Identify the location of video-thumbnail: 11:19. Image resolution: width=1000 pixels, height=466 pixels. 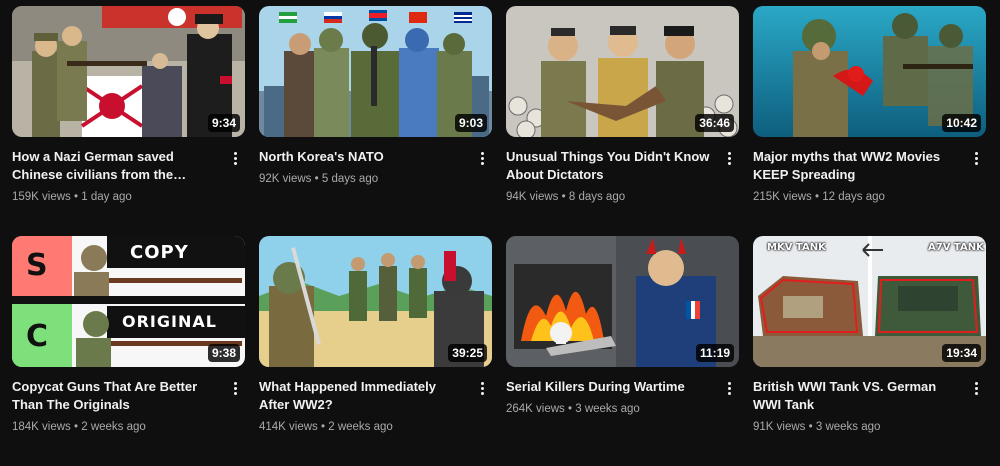
(622, 301).